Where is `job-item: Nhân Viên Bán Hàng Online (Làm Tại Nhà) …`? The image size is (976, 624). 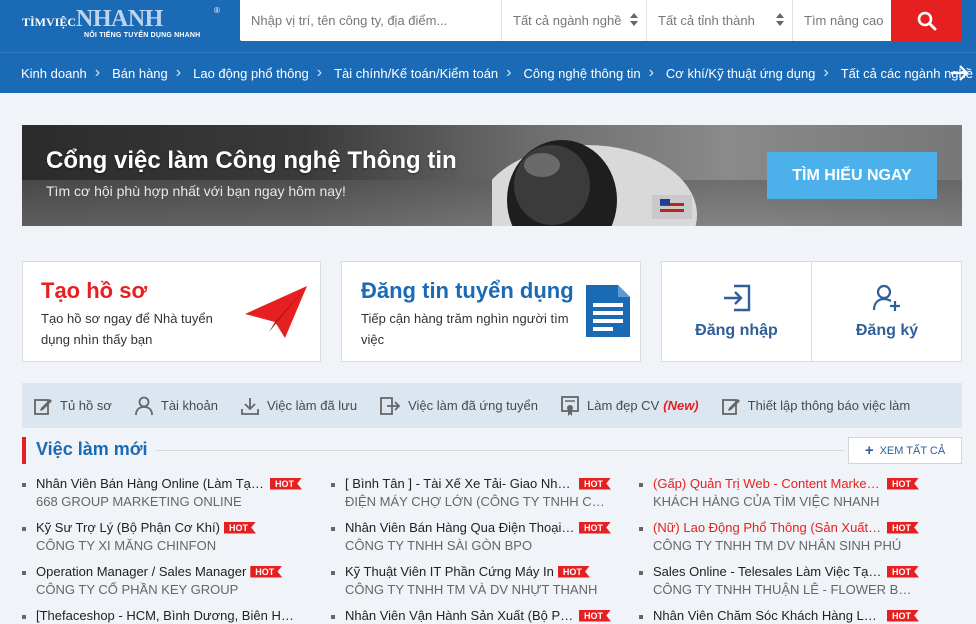
job-item: Nhân Viên Bán Hàng Online (Làm Tại Nhà) … is located at coordinates (172, 494).